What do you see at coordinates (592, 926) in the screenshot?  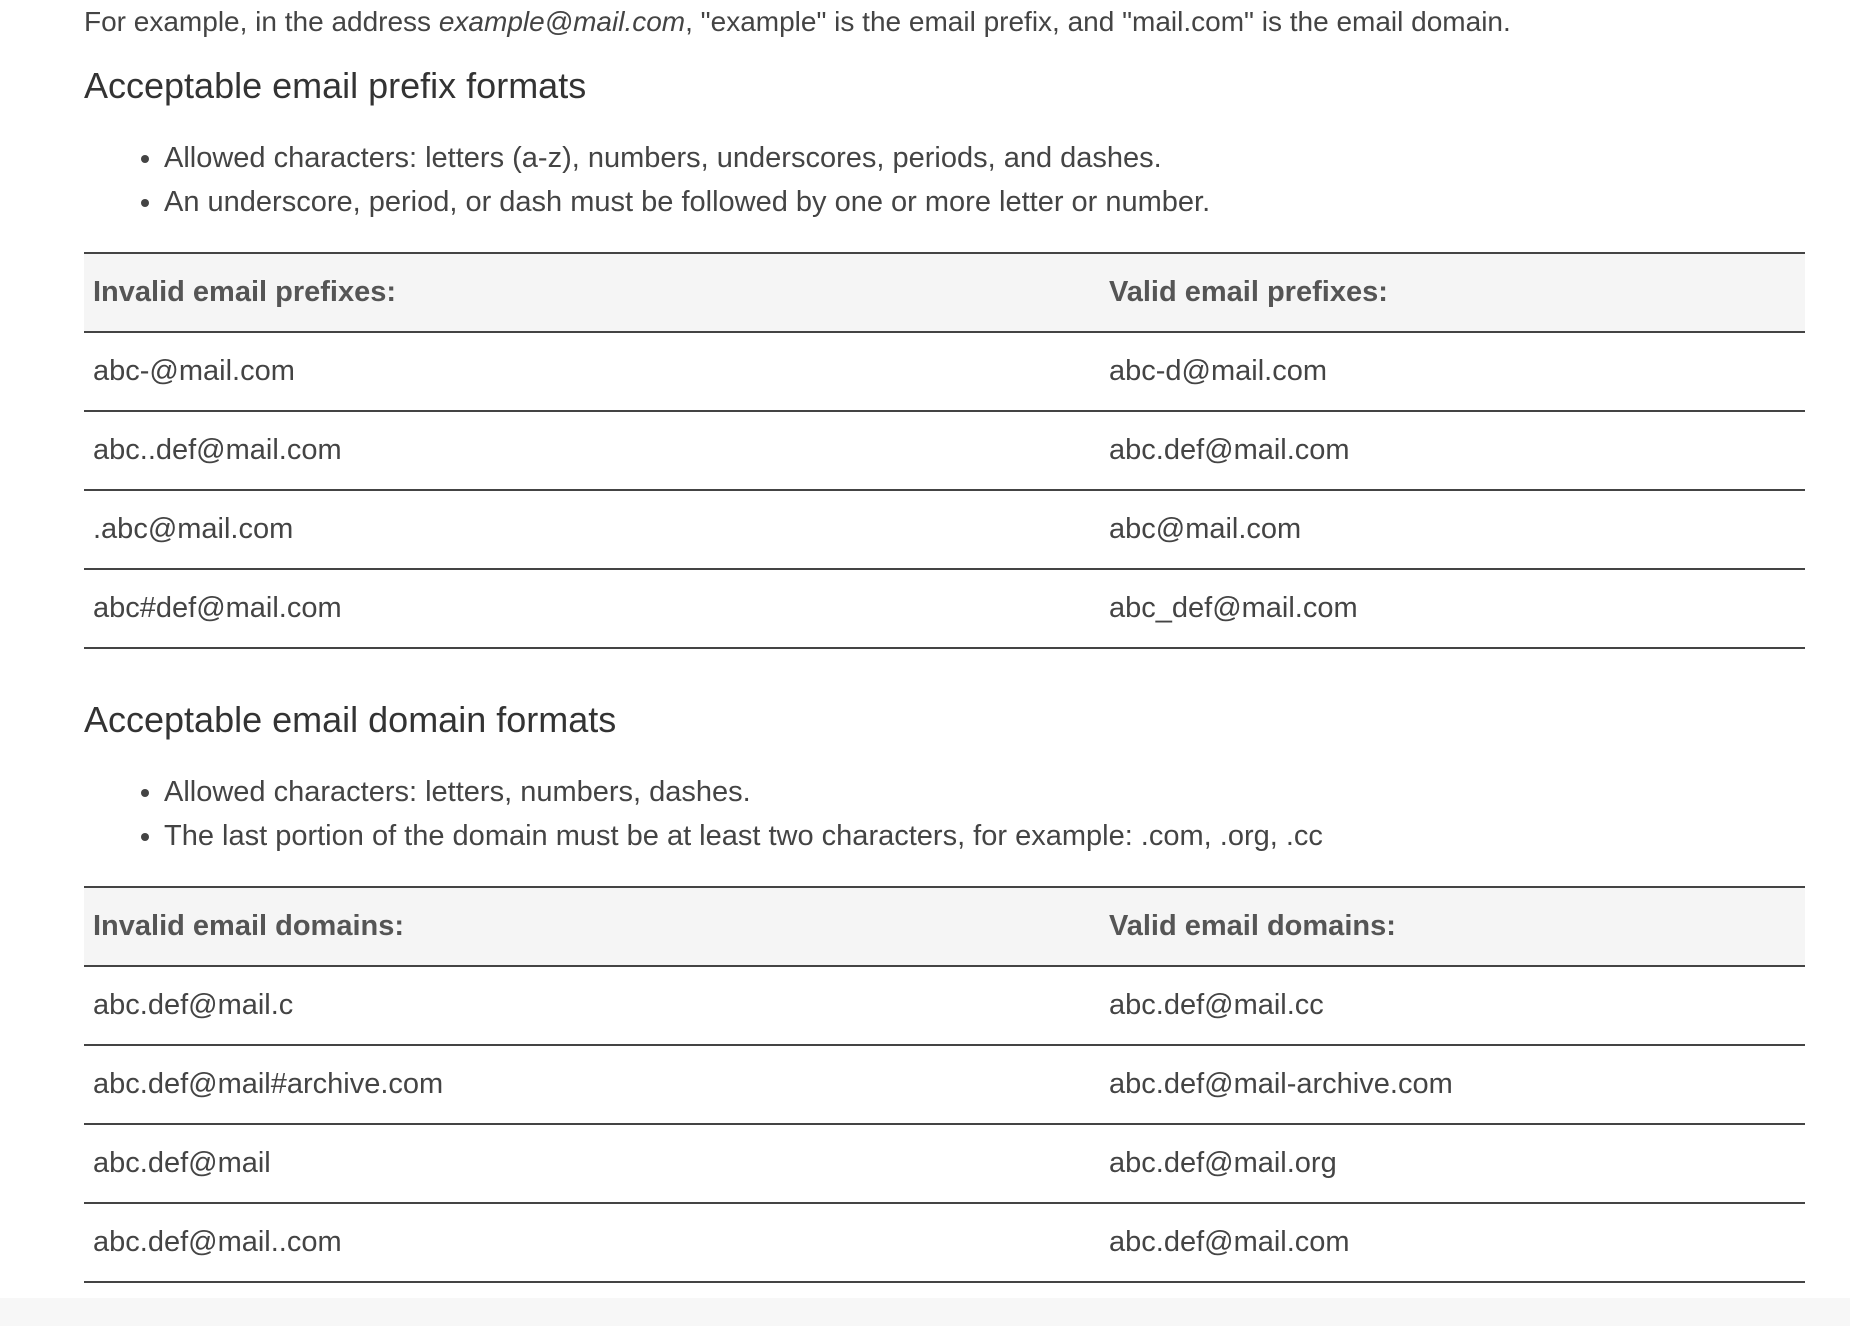 I see `invalid-domains-header: Invalid email domains:` at bounding box center [592, 926].